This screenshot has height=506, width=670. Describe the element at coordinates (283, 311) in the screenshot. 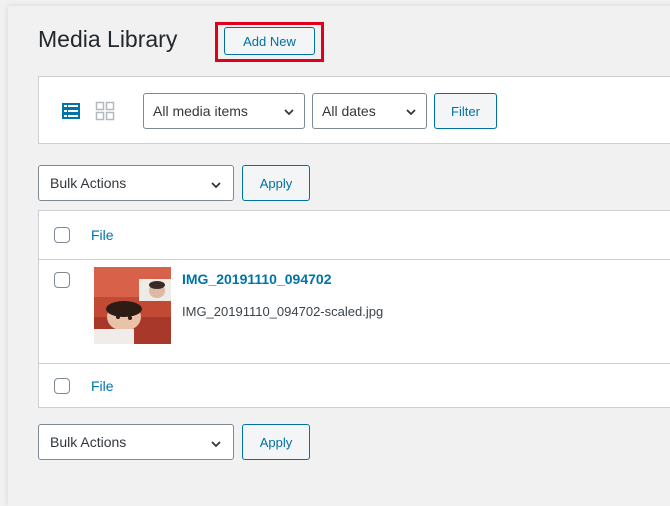

I see `media-filename: IMG_20191110_094702-scaled.jpg` at that location.